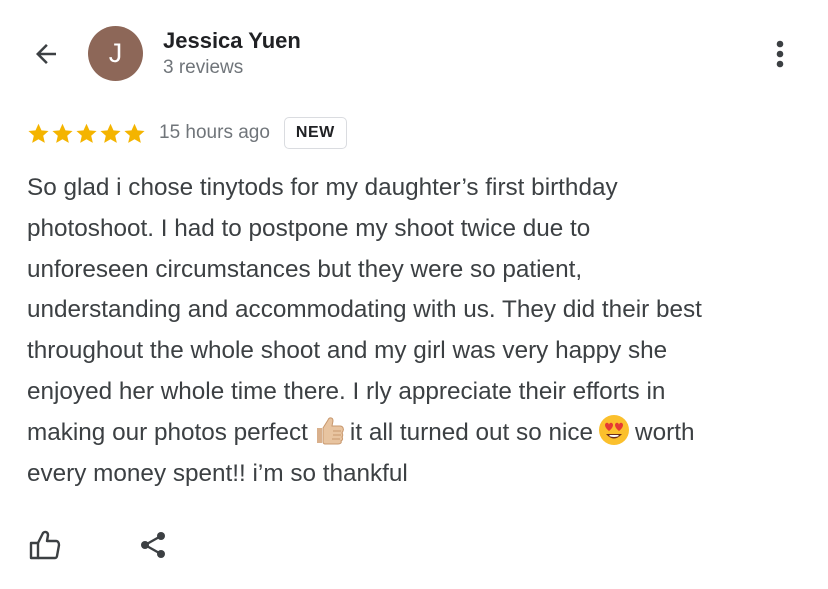  What do you see at coordinates (414, 545) in the screenshot?
I see `review-actions` at bounding box center [414, 545].